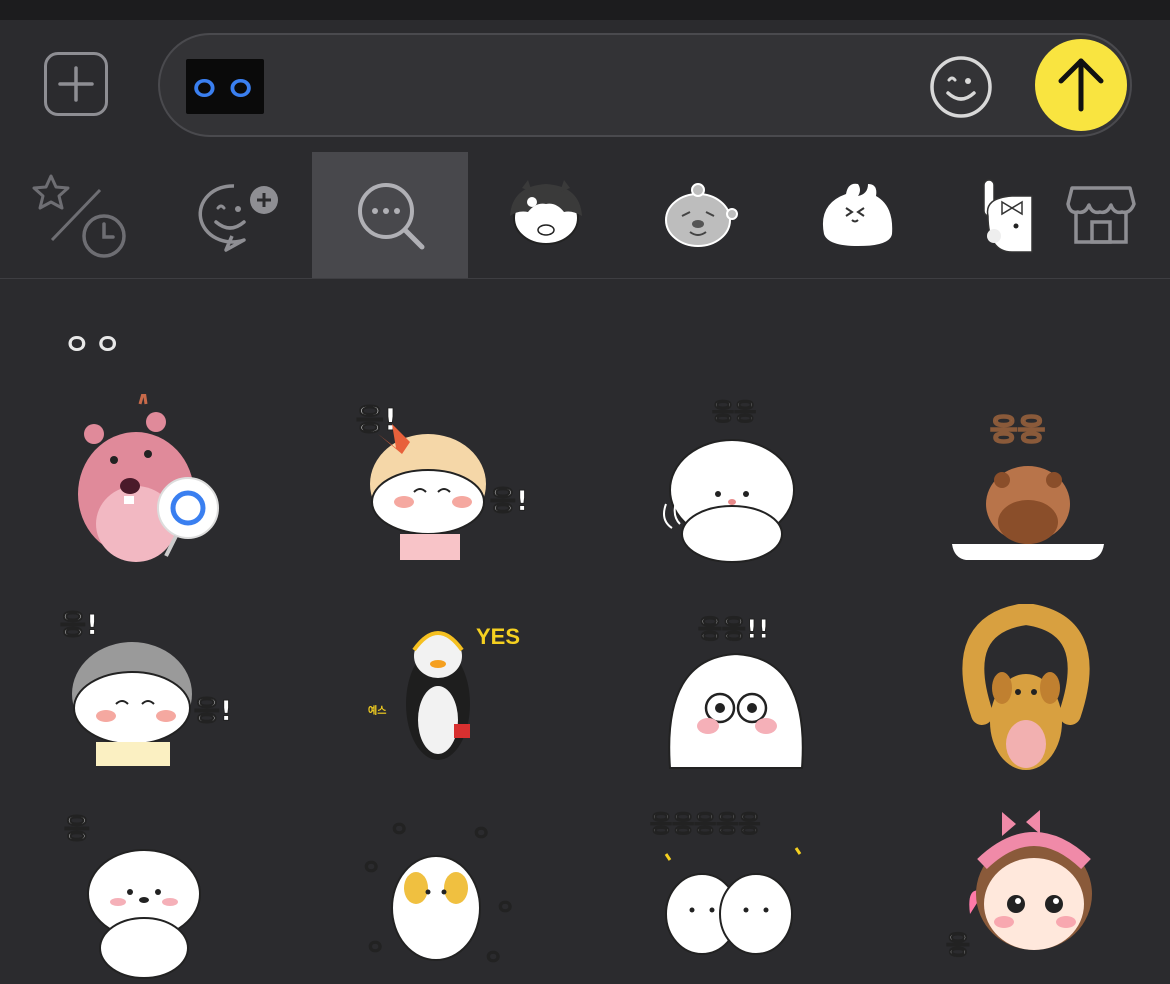 This screenshot has width=1170, height=984. What do you see at coordinates (585, 10) in the screenshot?
I see `status-strip` at bounding box center [585, 10].